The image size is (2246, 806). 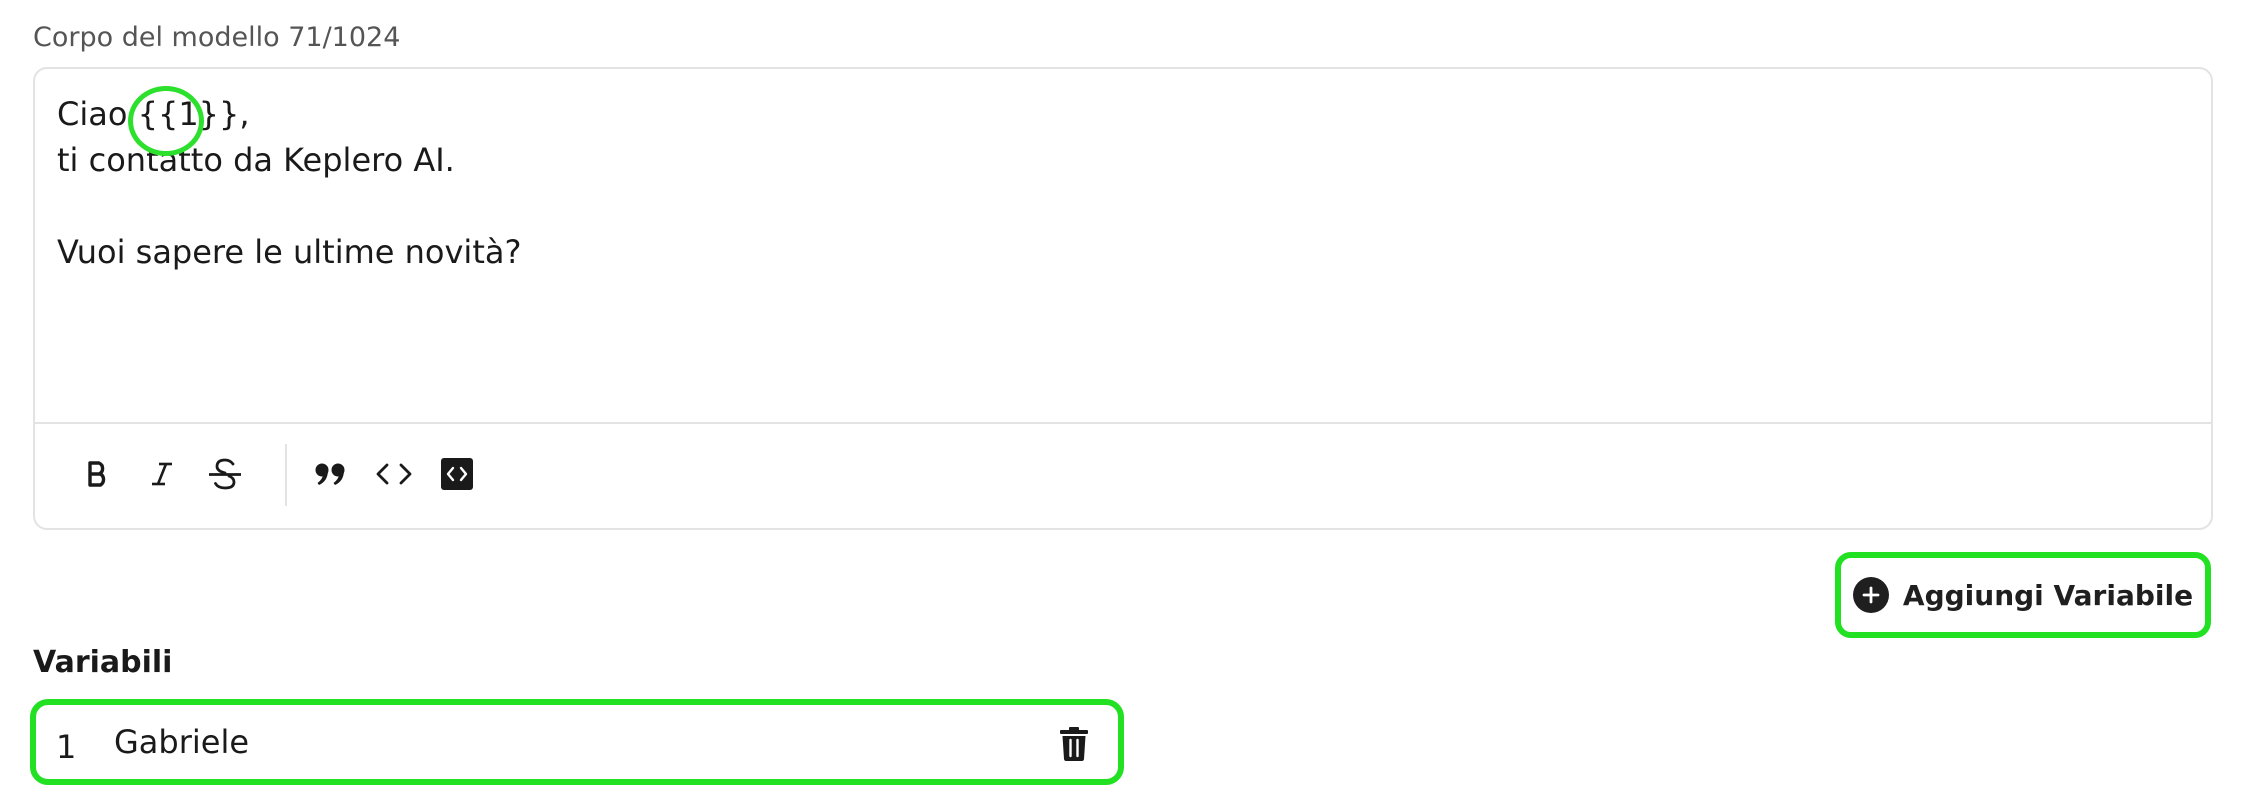 What do you see at coordinates (103, 662) in the screenshot?
I see `variables-title: Variabili` at bounding box center [103, 662].